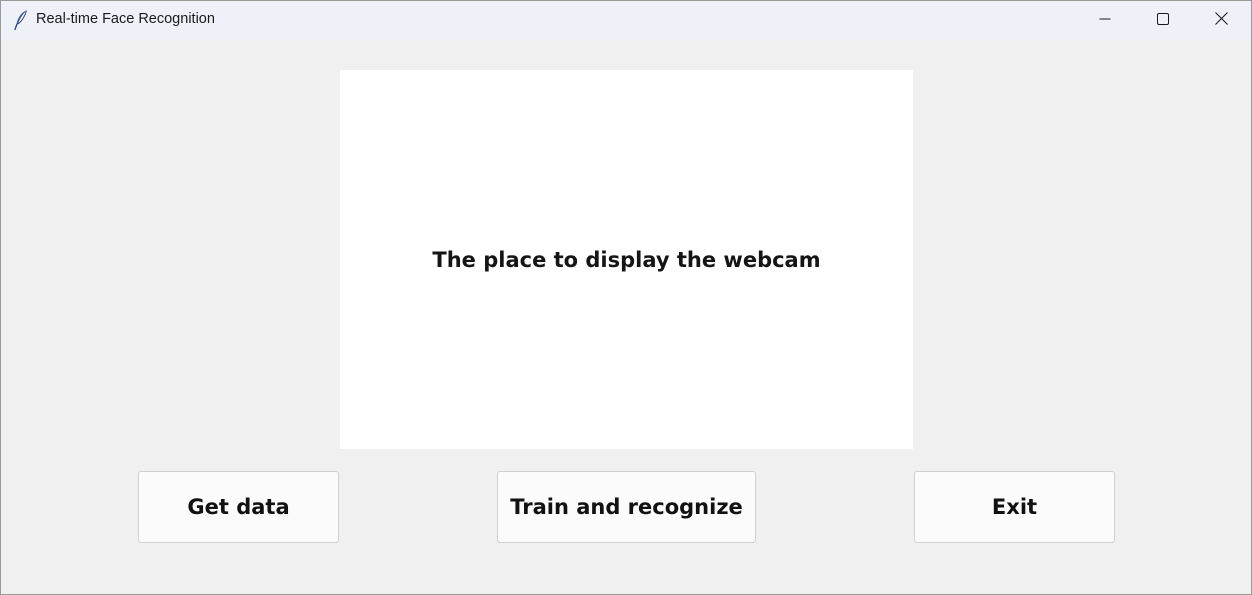  I want to click on maximize-button, so click(1163, 20).